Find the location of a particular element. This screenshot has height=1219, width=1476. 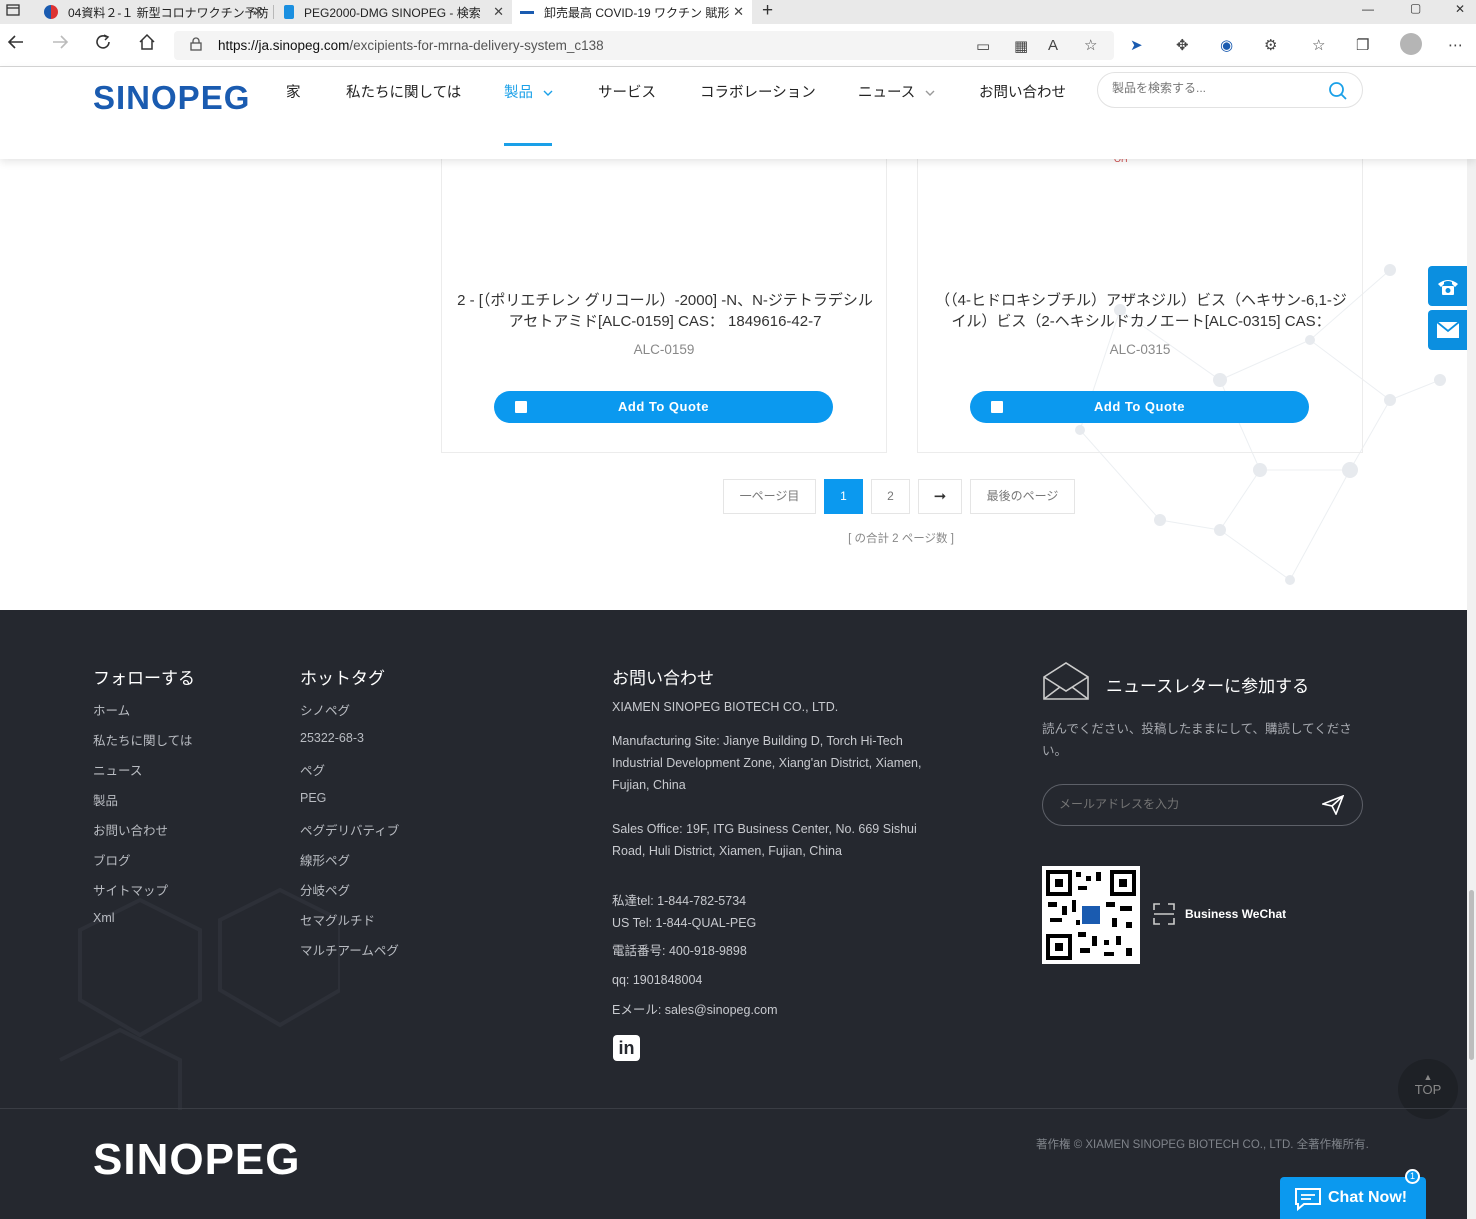

nav-news: ニュース is located at coordinates (896, 91).